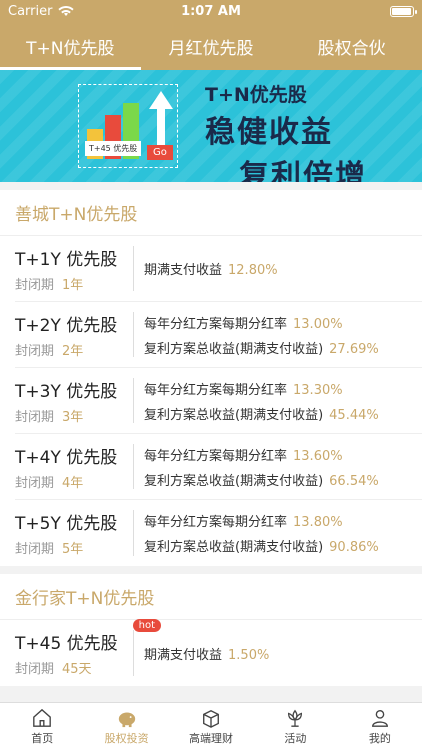 The height and width of the screenshot is (750, 422). Describe the element at coordinates (256, 95) in the screenshot. I see `banner-line1: T+N优先股` at that location.